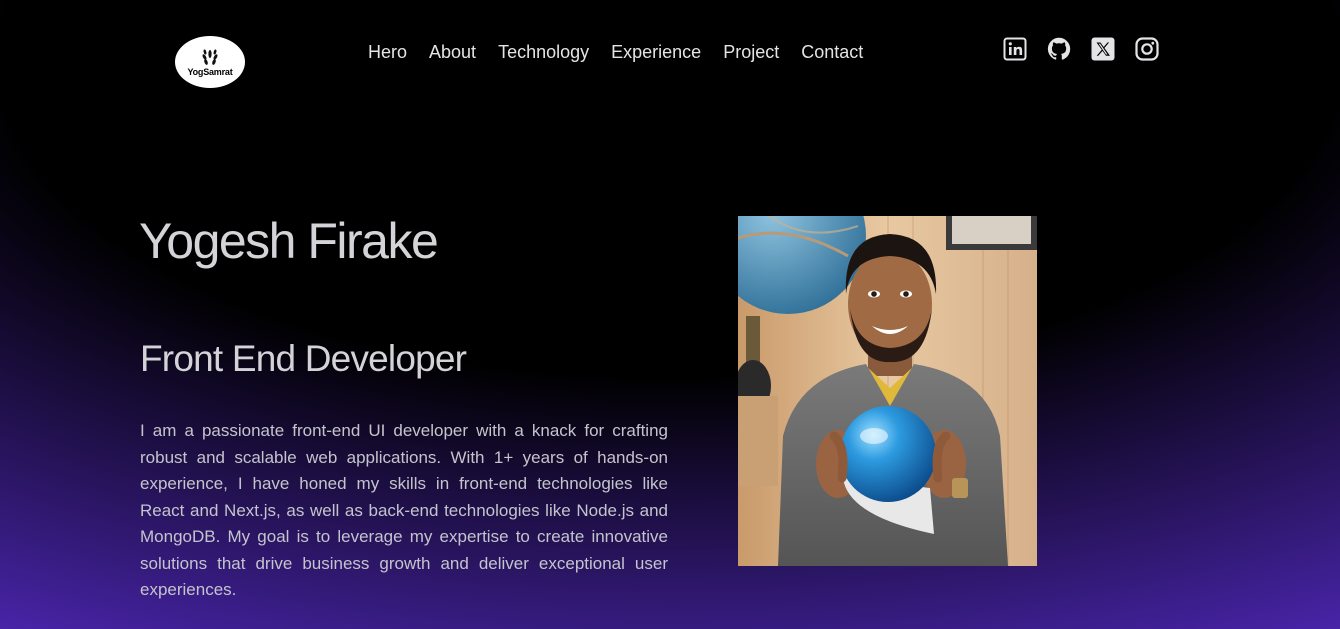 The height and width of the screenshot is (629, 1340). Describe the element at coordinates (303, 358) in the screenshot. I see `hero-role: Front End Developer` at that location.